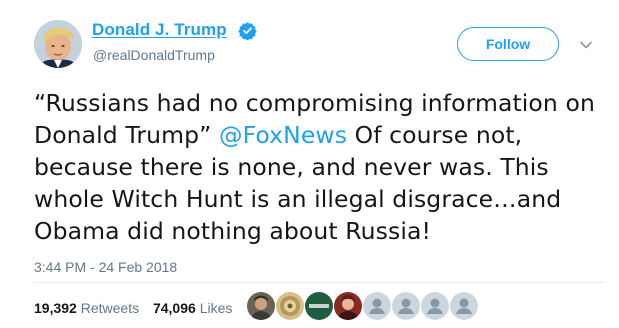 Image resolution: width=619 pixels, height=328 pixels. Describe the element at coordinates (508, 44) in the screenshot. I see `follow-button: Follow` at that location.